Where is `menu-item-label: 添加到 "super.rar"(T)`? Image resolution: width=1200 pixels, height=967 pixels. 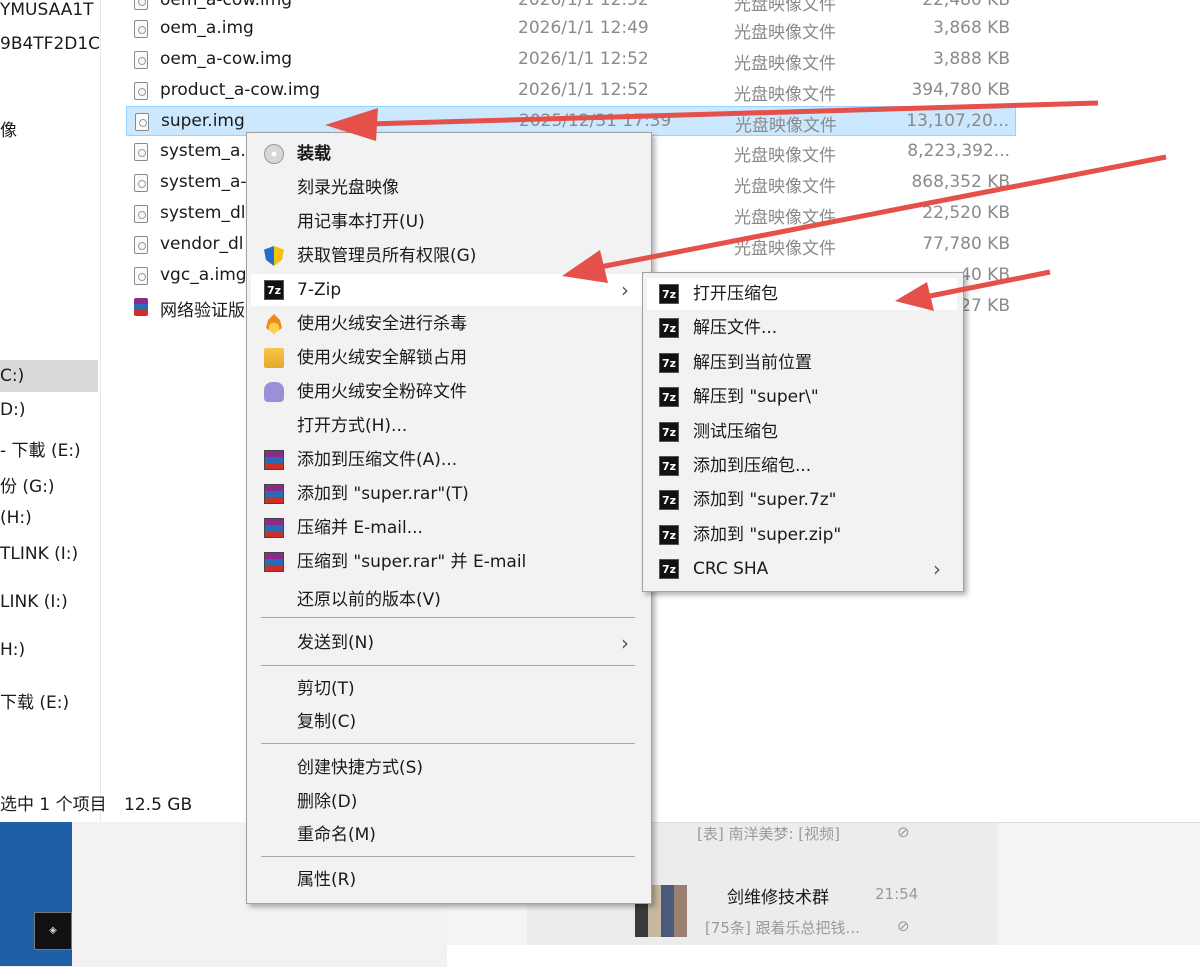 menu-item-label: 添加到 "super.rar"(T) is located at coordinates (383, 494).